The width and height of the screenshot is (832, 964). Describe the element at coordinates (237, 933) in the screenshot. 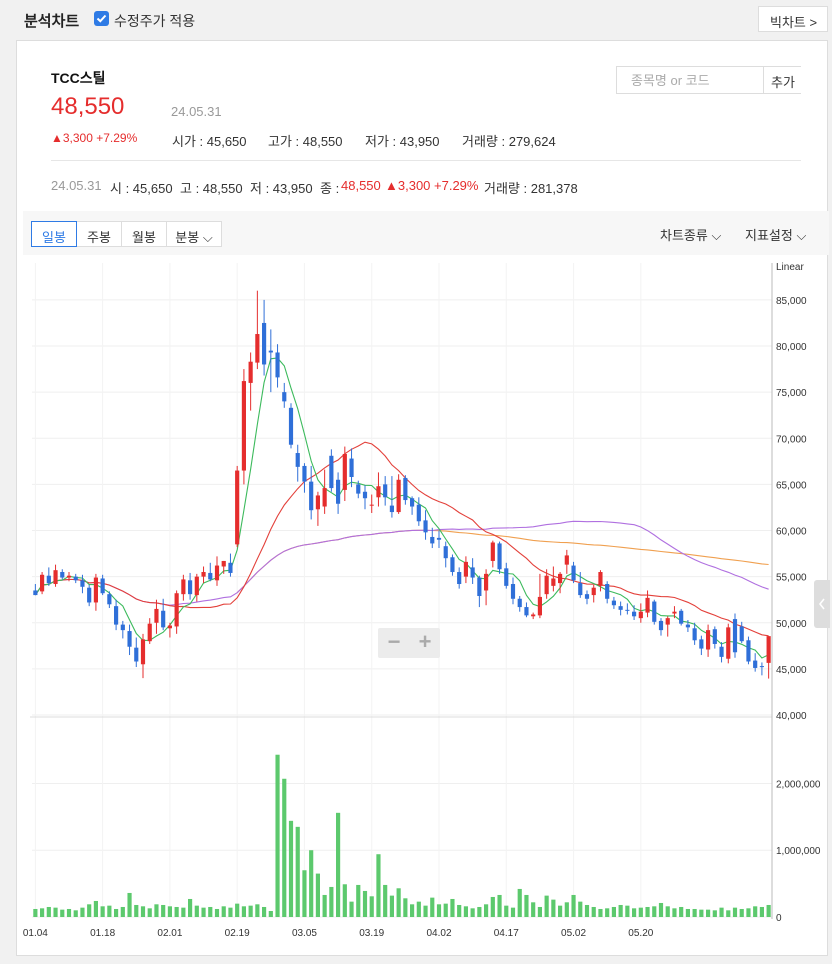

I see `date-tick-label: 02.19` at that location.